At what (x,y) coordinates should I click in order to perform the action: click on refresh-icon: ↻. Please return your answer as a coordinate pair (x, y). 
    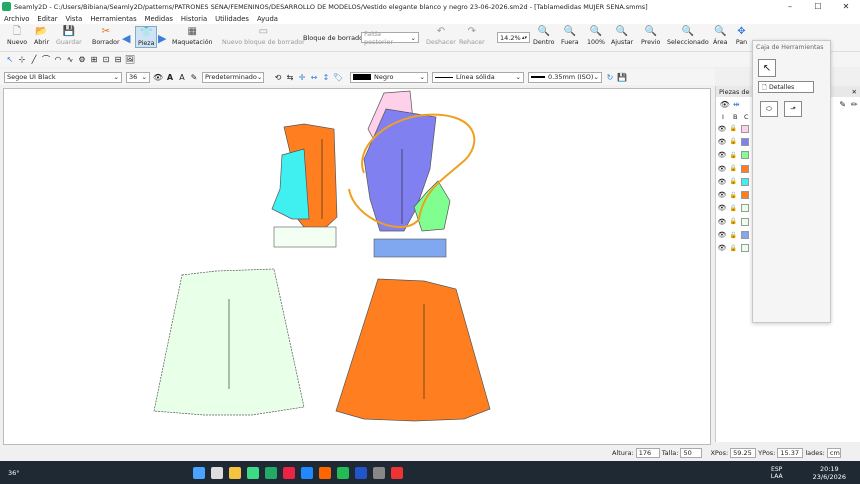
    Looking at the image, I should click on (610, 77).